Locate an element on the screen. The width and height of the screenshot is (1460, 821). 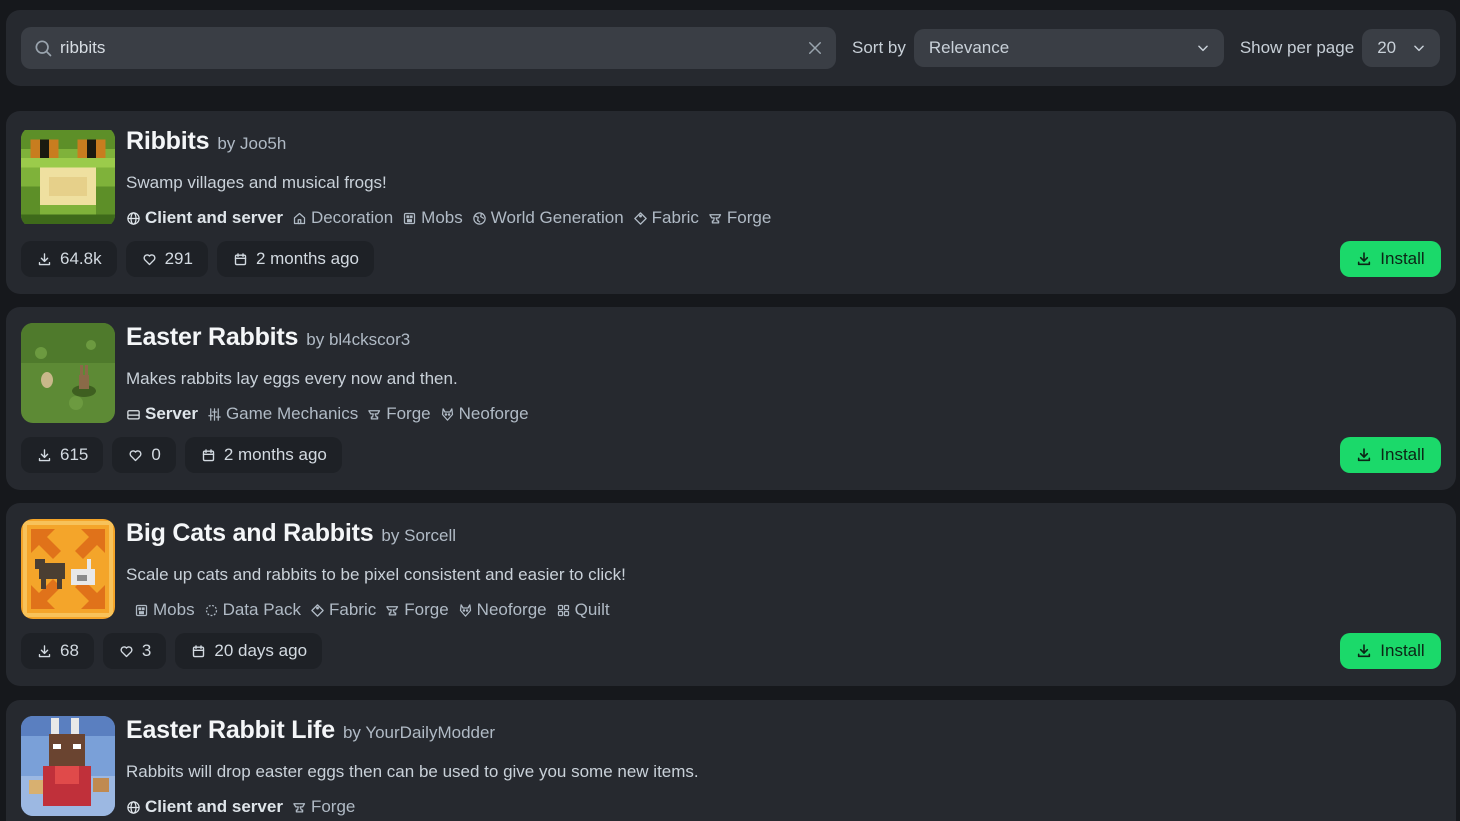
project-title: Easter Rabbit Life is located at coordinates (230, 730).